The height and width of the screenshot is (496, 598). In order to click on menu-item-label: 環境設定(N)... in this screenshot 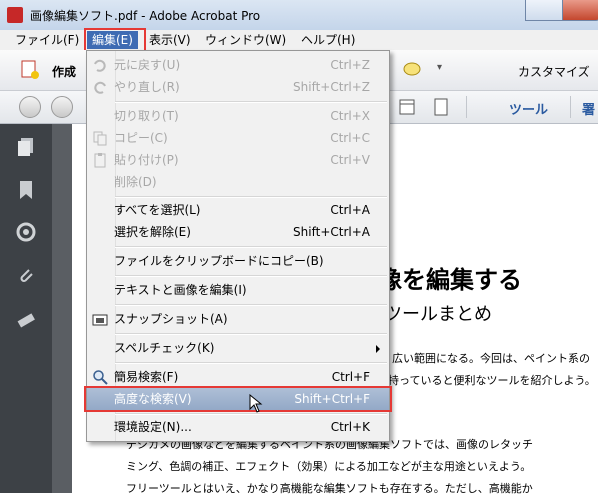, I will do `click(153, 427)`.